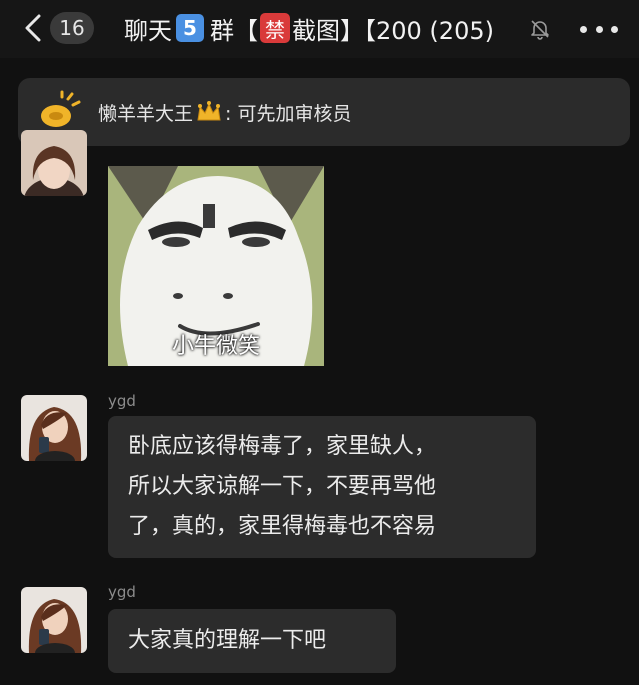  Describe the element at coordinates (190, 28) in the screenshot. I see `number-badge: 5` at that location.